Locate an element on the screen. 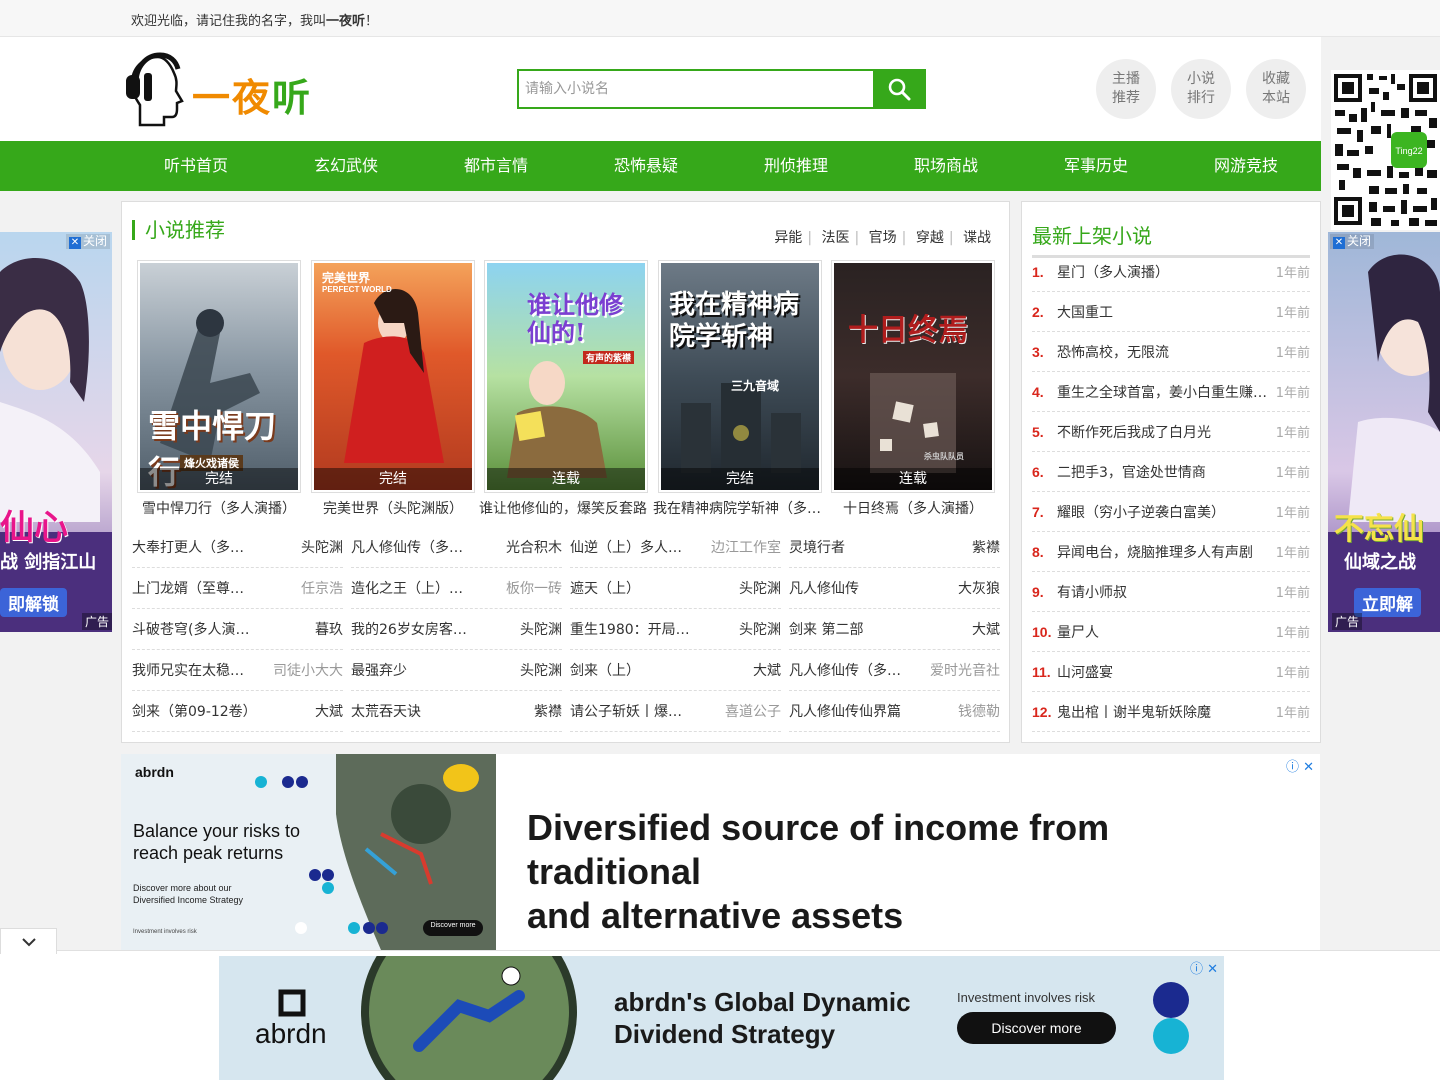 This screenshot has height=1080, width=1440. latest-item: 12. 鬼出棺丨谢半鬼斩妖除魔 1年前 is located at coordinates (1171, 712).